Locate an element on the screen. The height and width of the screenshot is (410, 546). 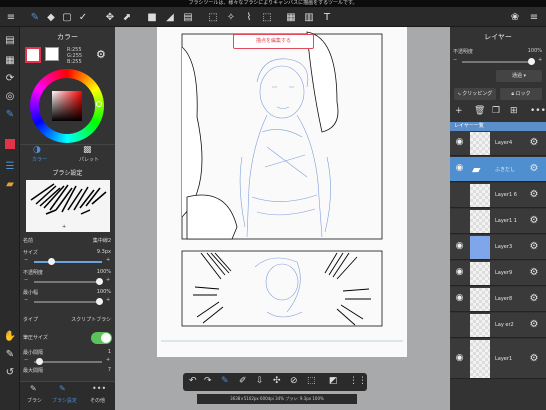
min-interval-knob is located at coordinates (39, 361).